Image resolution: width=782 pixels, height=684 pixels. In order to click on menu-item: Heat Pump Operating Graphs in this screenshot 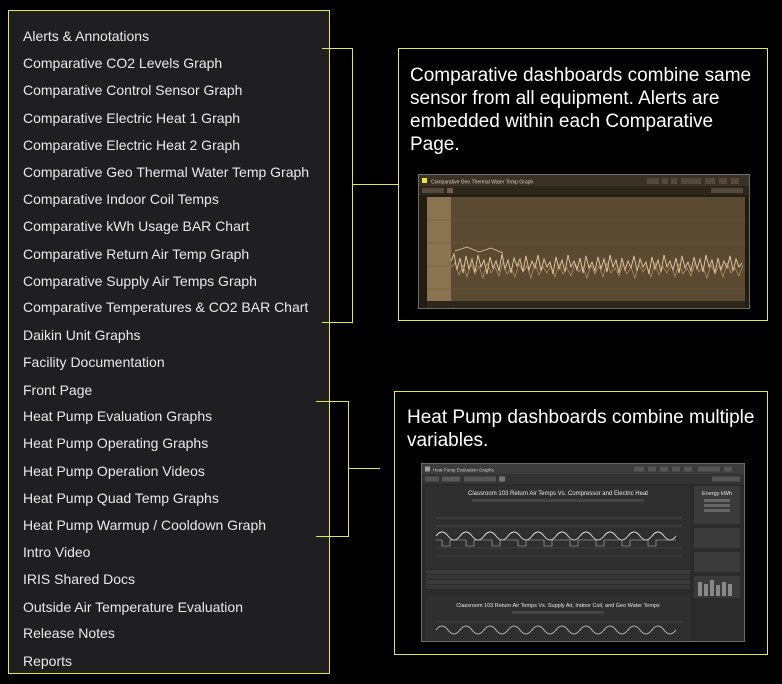, I will do `click(115, 443)`.